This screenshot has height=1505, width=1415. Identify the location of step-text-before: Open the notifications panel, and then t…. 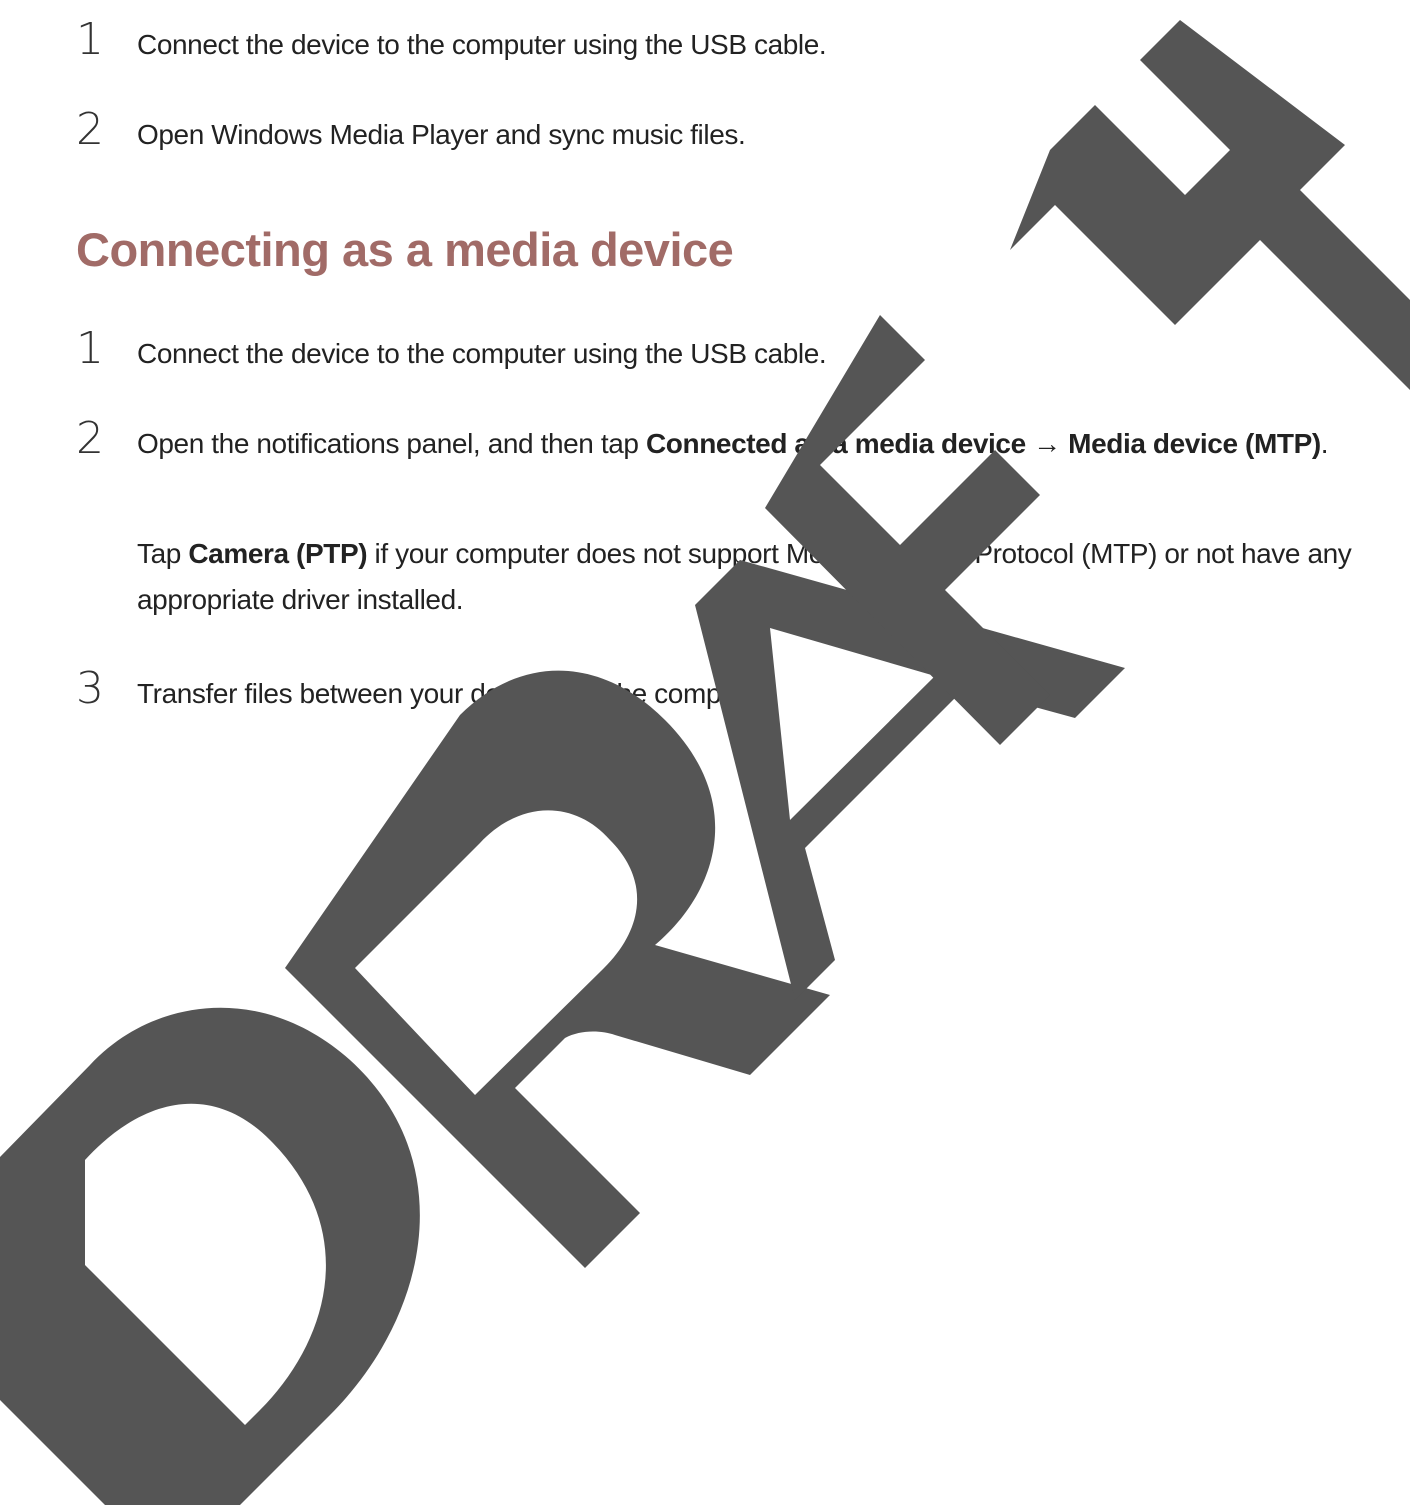
(391, 443).